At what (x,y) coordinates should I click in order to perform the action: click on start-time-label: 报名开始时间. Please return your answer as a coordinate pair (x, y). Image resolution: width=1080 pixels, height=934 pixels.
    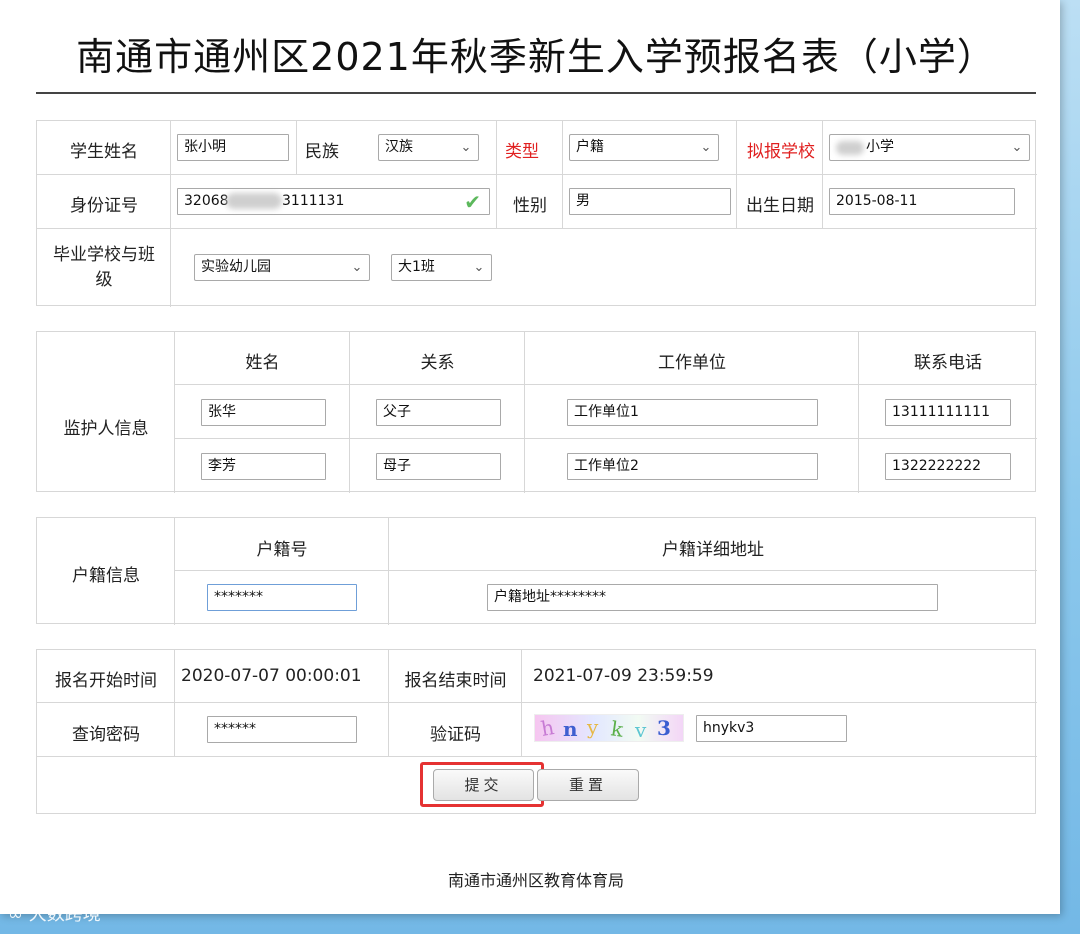
    Looking at the image, I should click on (106, 681).